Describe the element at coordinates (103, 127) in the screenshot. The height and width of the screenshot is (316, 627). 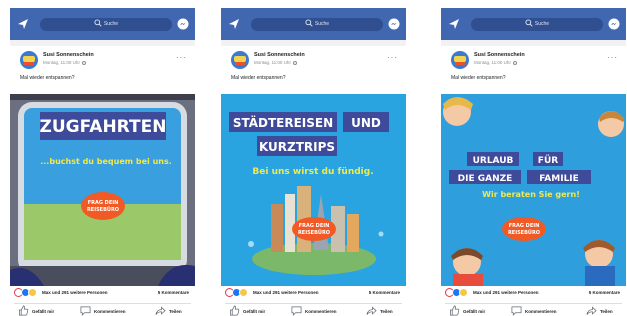
I see `ad-headline: ZUGFAHRTEN` at that location.